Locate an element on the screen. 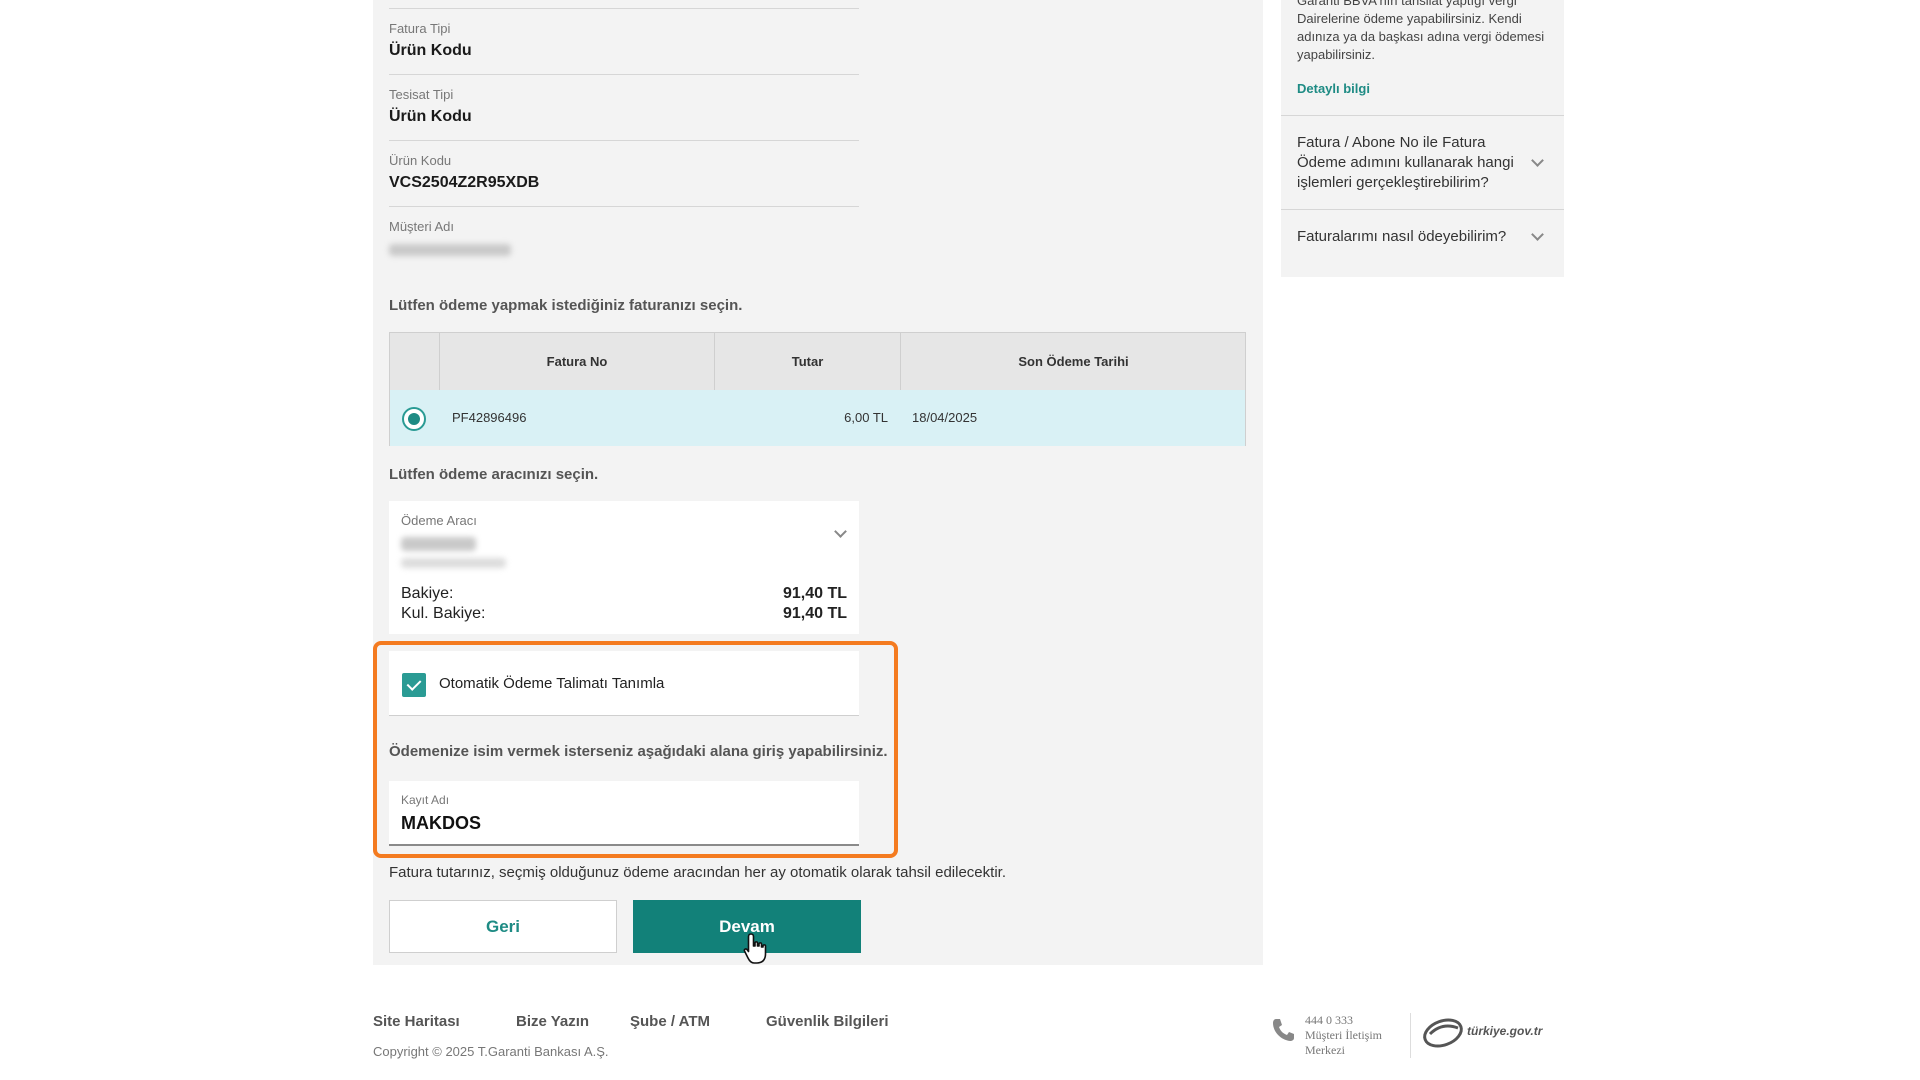 The height and width of the screenshot is (1080, 1920). phone-number: 444 0 333 is located at coordinates (1329, 1020).